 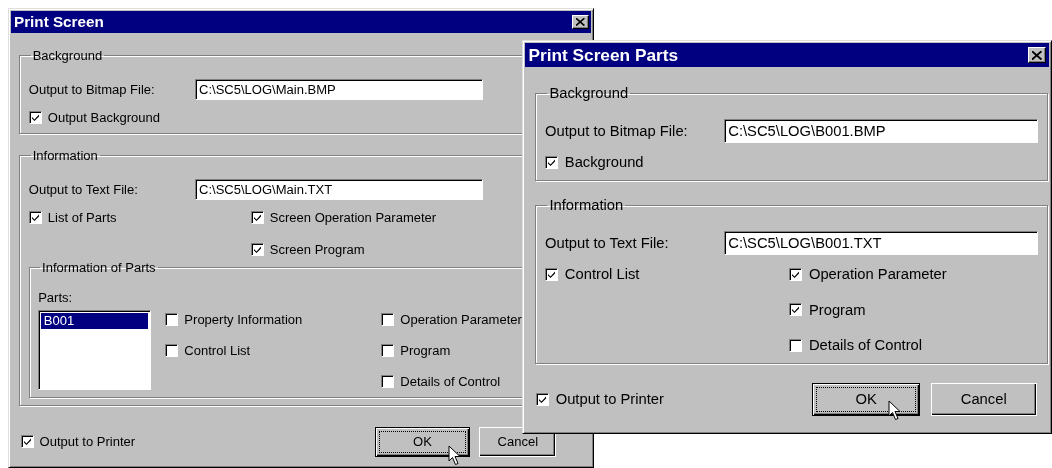 What do you see at coordinates (317, 249) in the screenshot?
I see `checkbox-label: Screen Program` at bounding box center [317, 249].